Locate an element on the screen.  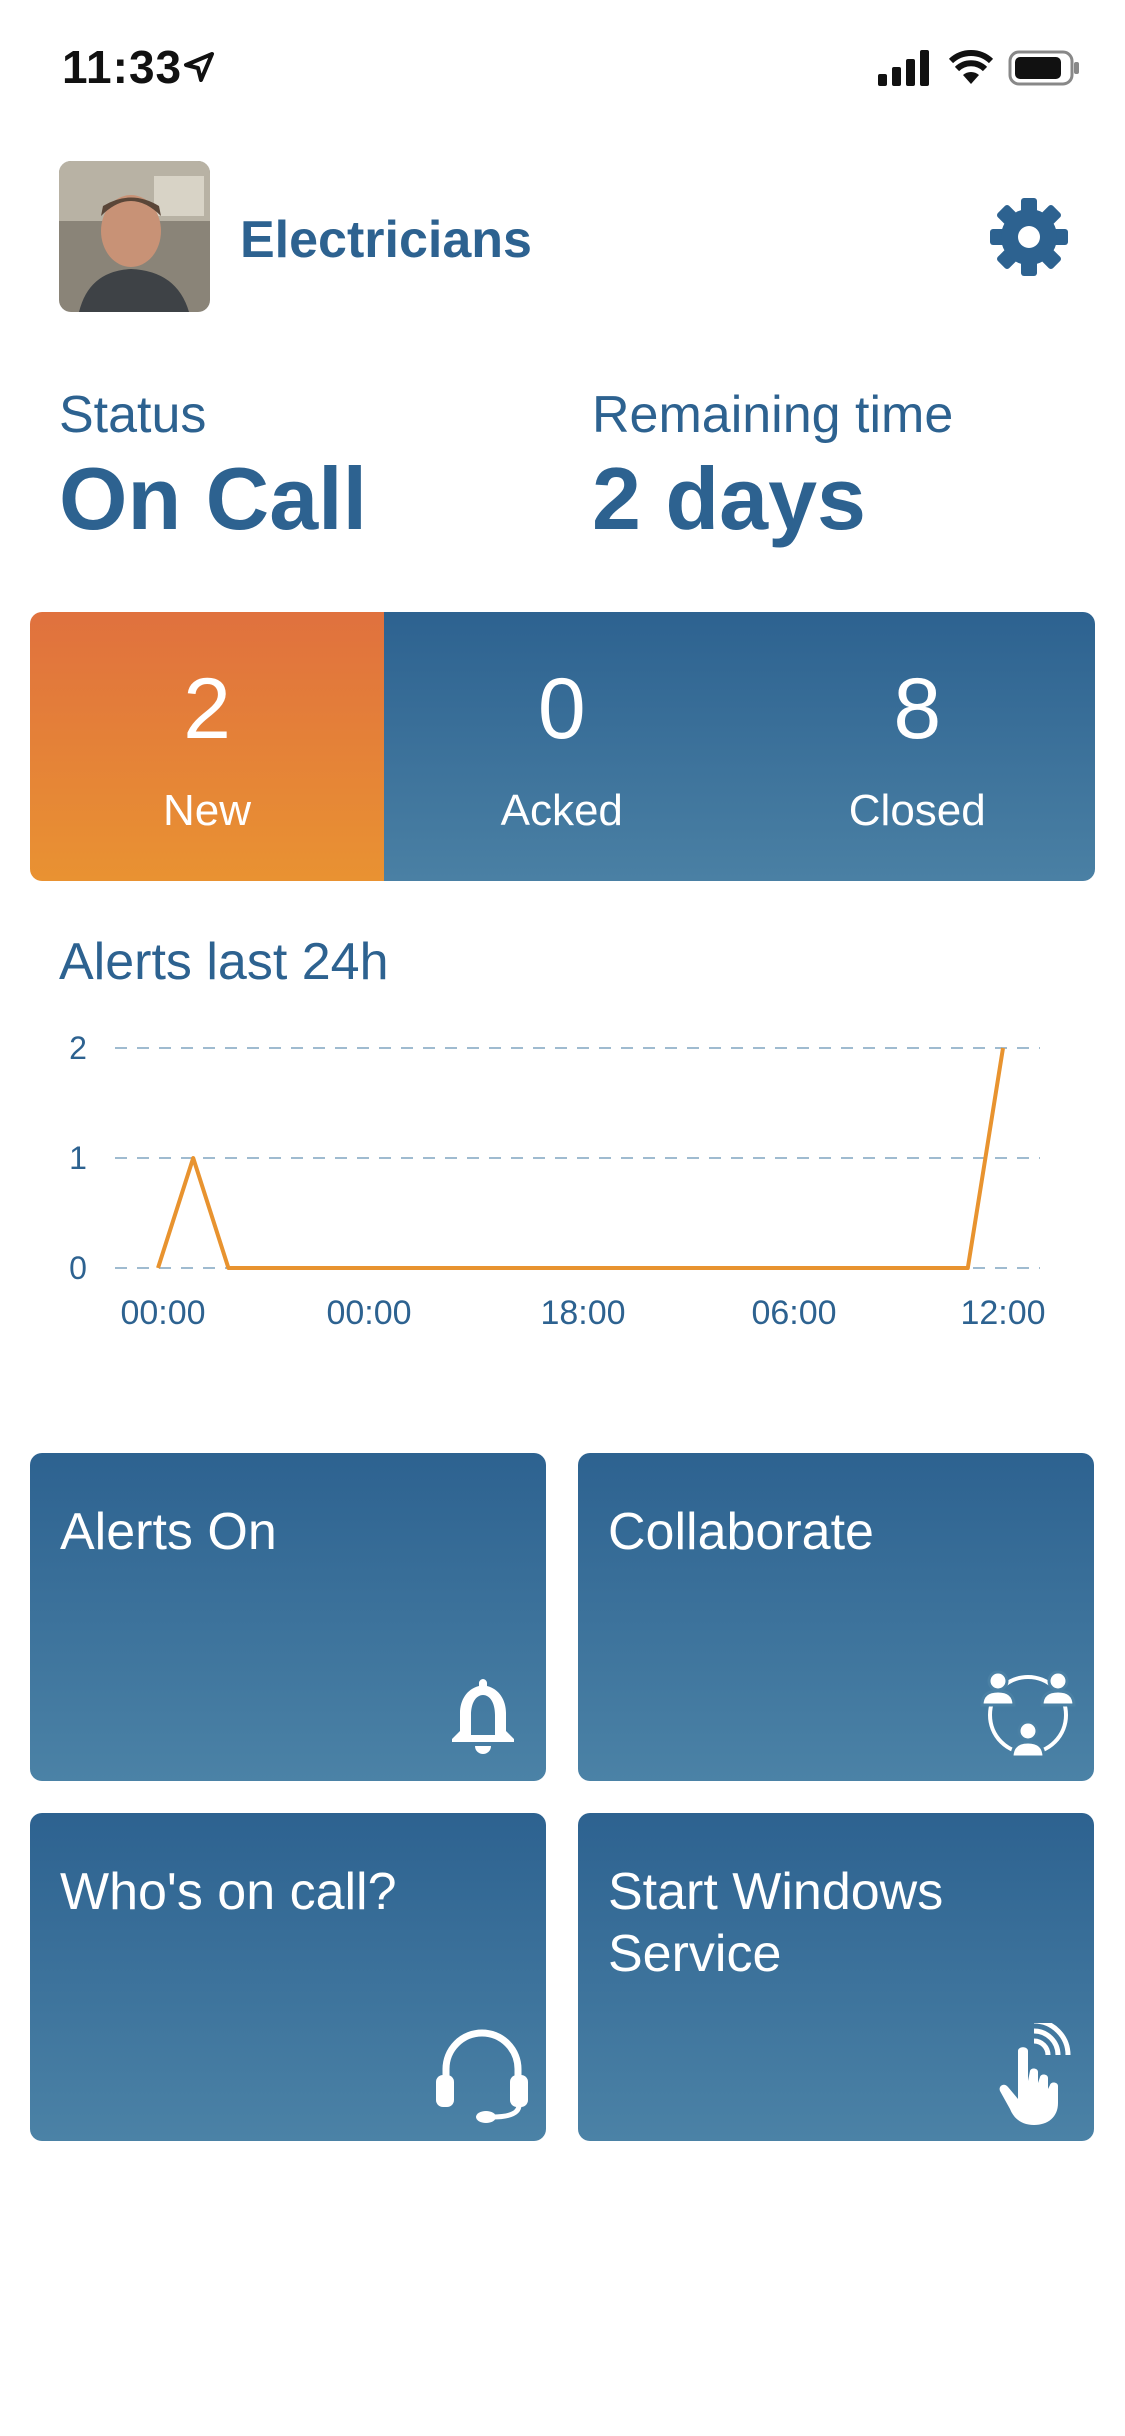
new-alerts-counter: 2 New is located at coordinates (207, 746).